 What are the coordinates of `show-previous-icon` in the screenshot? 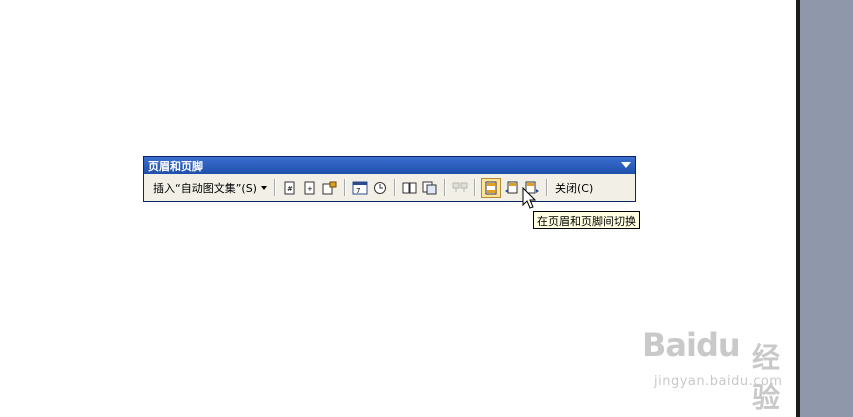 It's located at (511, 187).